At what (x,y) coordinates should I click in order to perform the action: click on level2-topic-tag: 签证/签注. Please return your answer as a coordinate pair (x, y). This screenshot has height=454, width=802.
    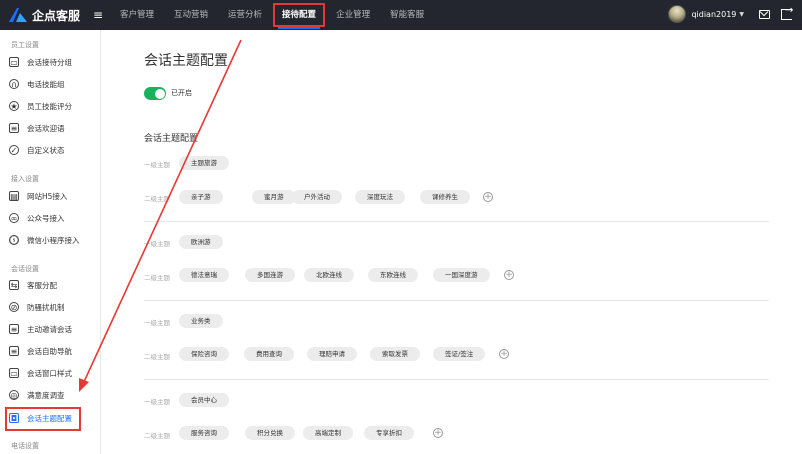
    Looking at the image, I should click on (459, 354).